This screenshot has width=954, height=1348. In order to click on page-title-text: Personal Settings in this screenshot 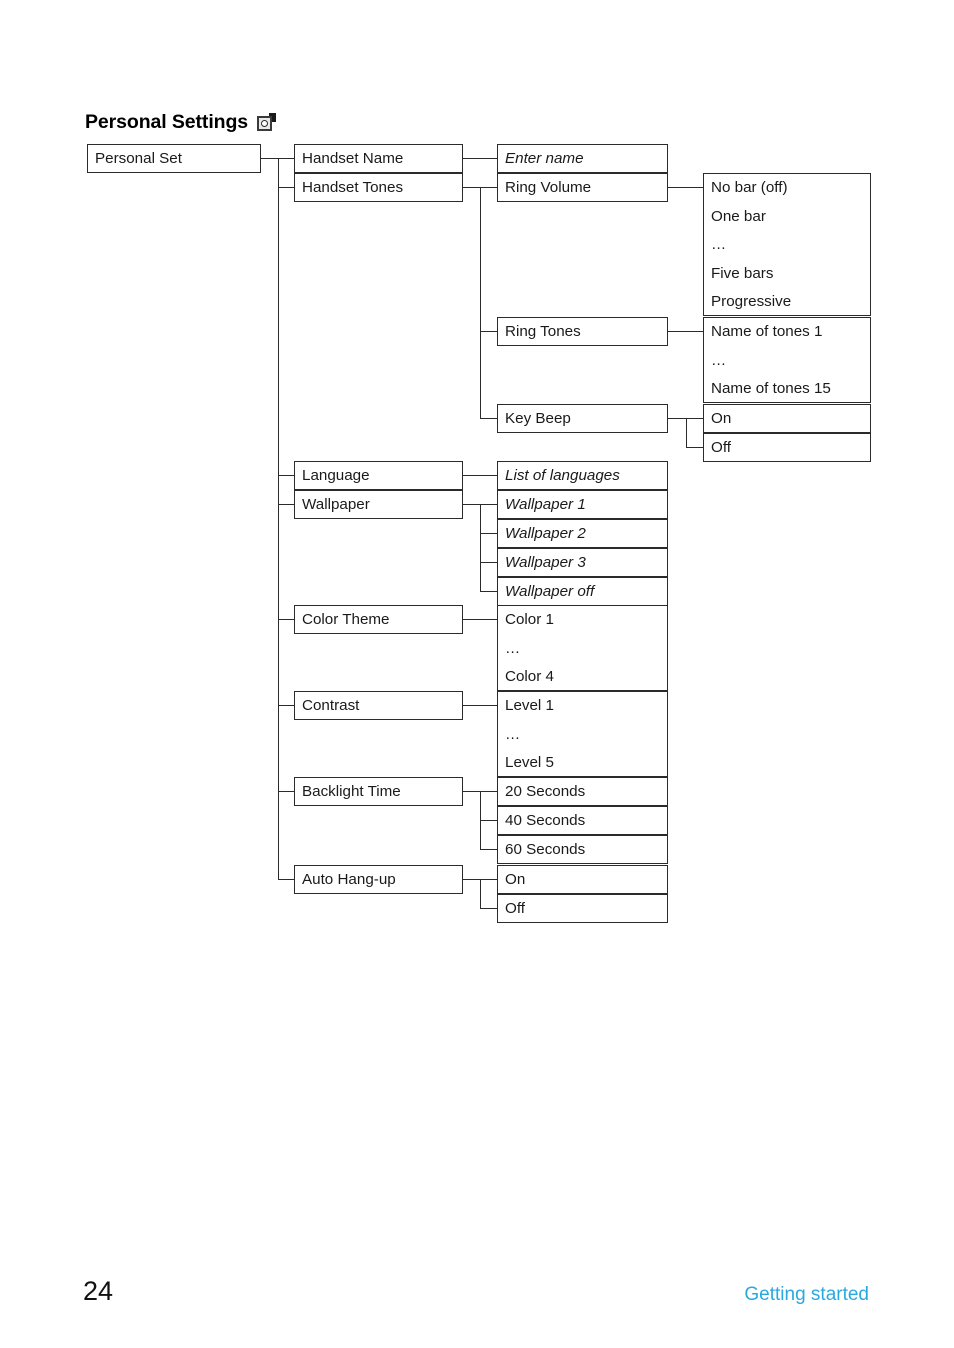, I will do `click(167, 122)`.